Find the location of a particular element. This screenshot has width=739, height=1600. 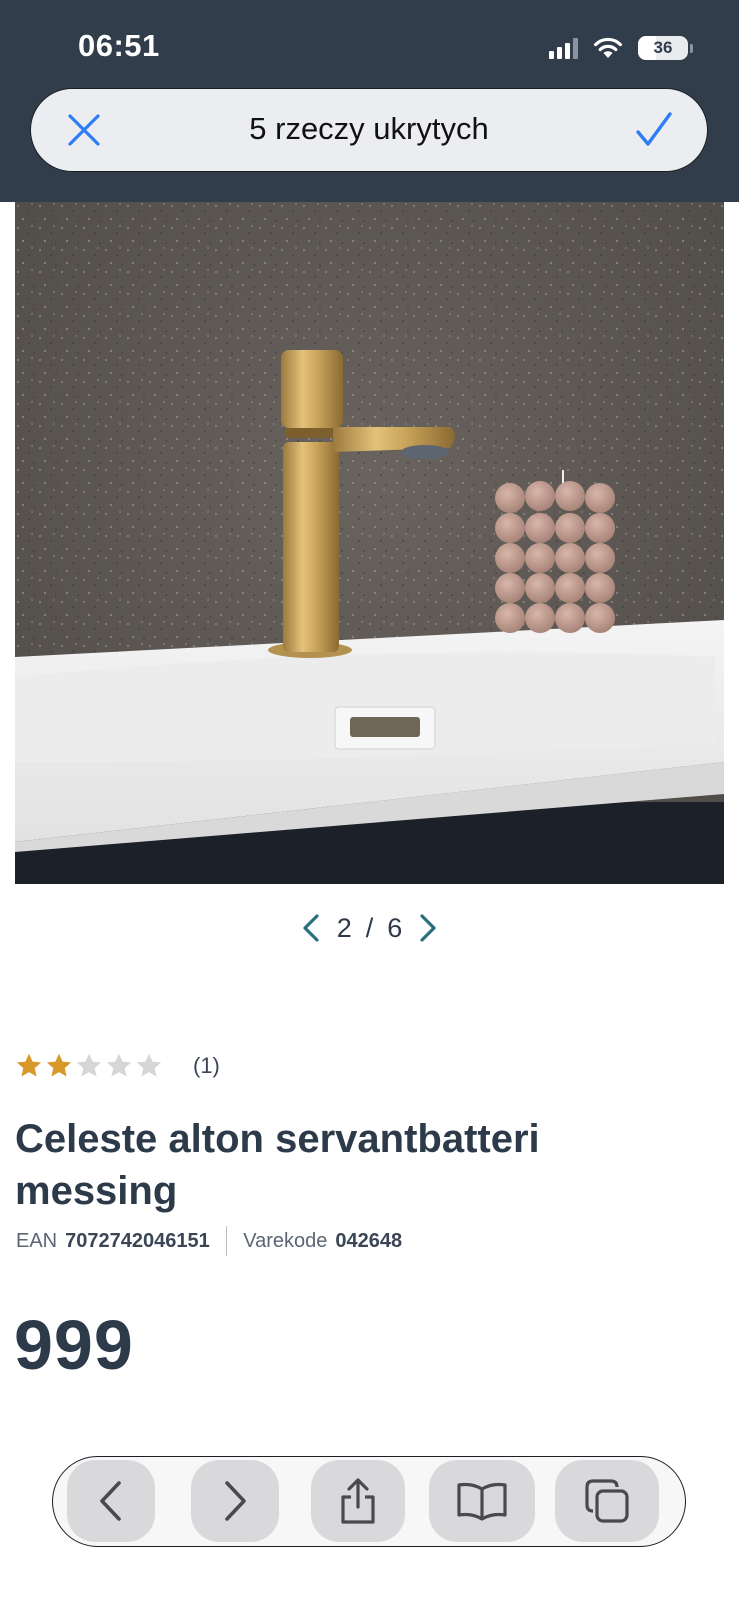

tabs-button is located at coordinates (607, 1501).